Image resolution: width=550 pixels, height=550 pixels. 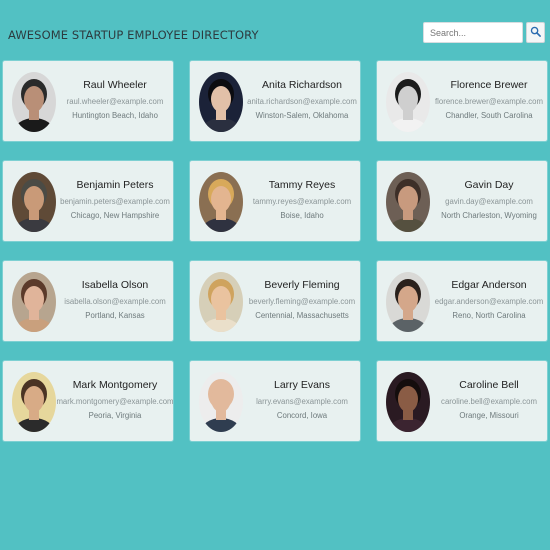 I want to click on employee-location: North Charleston, Wyoming, so click(x=489, y=215).